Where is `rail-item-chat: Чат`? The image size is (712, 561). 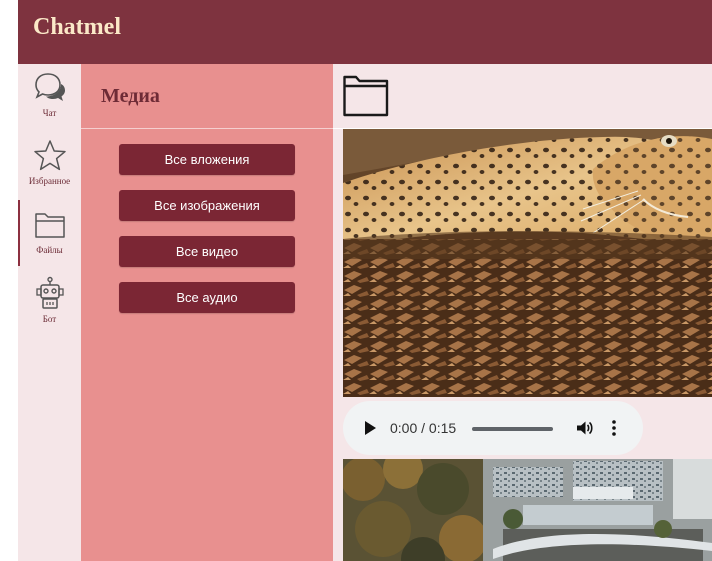
rail-item-chat: Чат is located at coordinates (49, 101).